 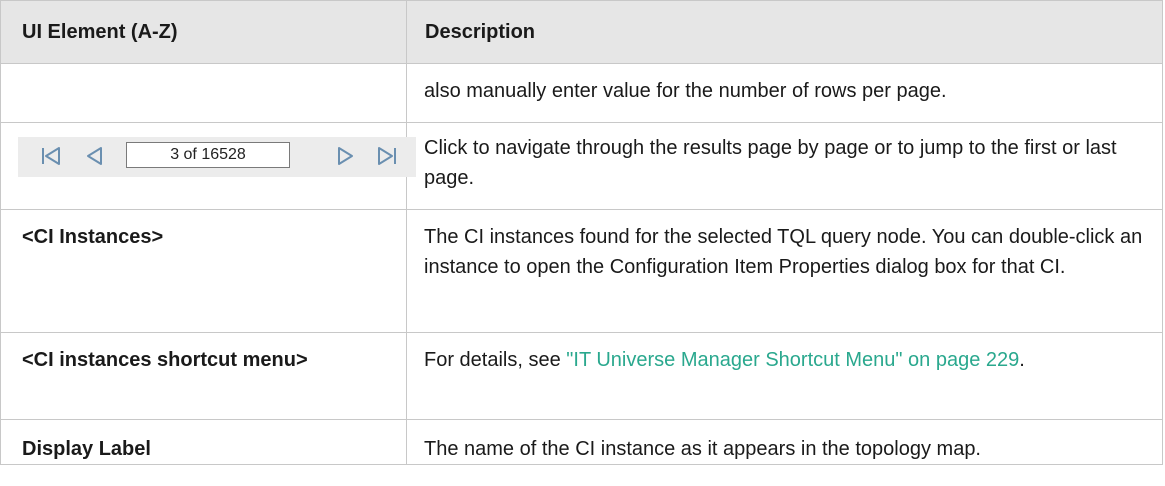 What do you see at coordinates (784, 32) in the screenshot?
I see `header-description: Description` at bounding box center [784, 32].